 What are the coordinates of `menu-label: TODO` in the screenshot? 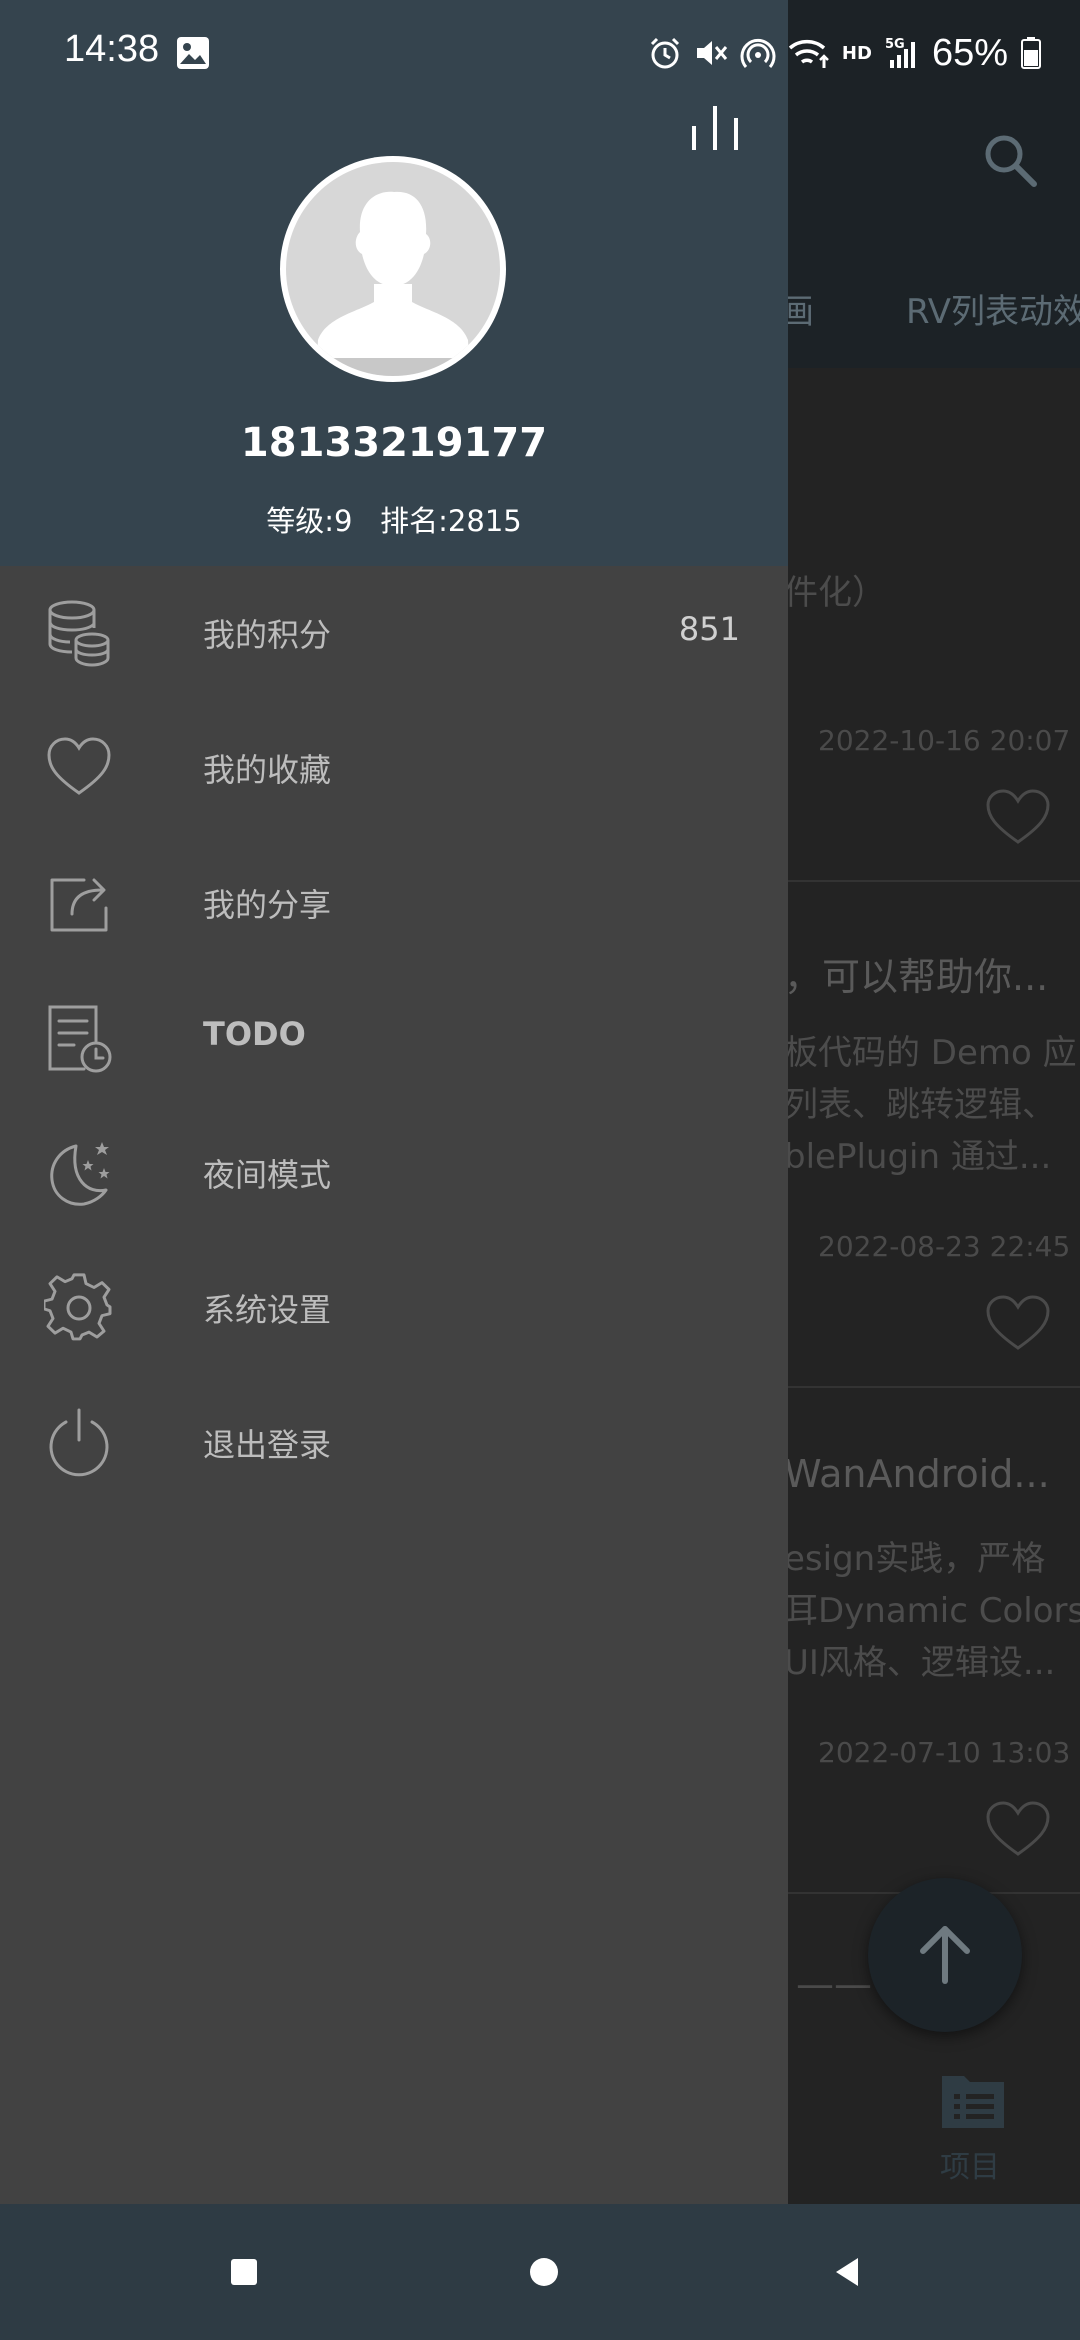 It's located at (254, 1034).